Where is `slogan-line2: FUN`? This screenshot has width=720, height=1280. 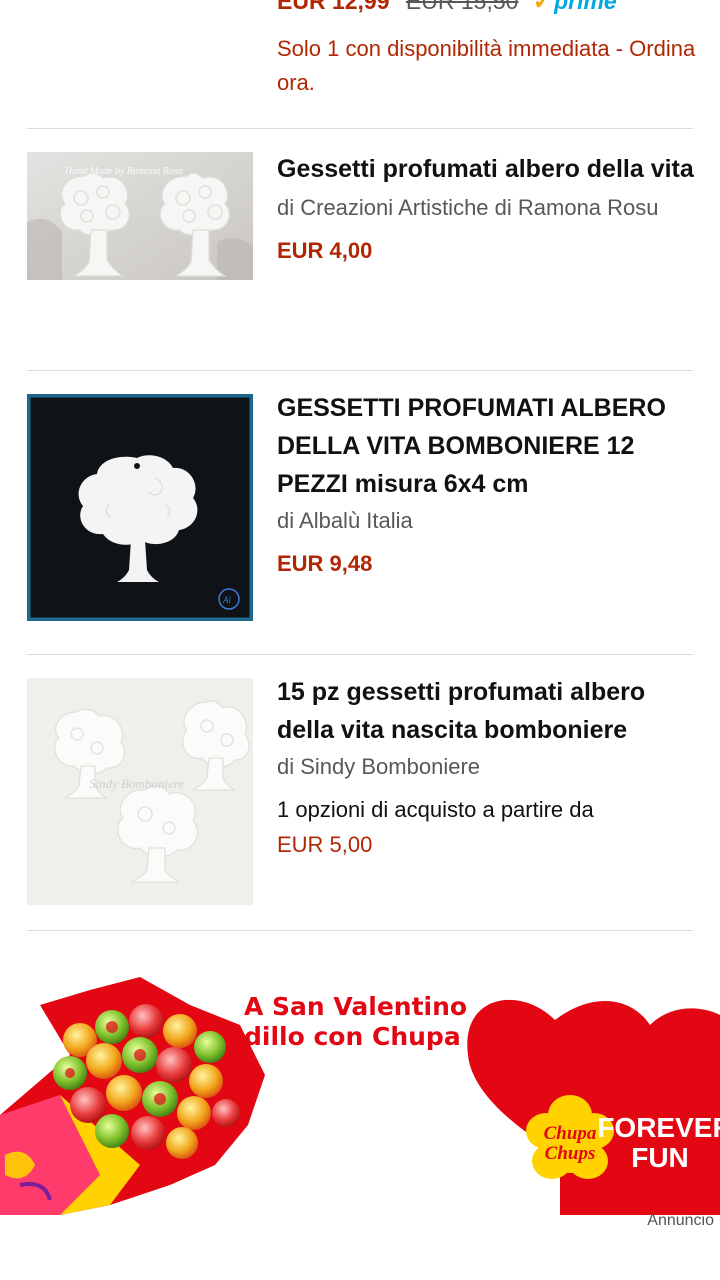
slogan-line2: FUN is located at coordinates (660, 1157).